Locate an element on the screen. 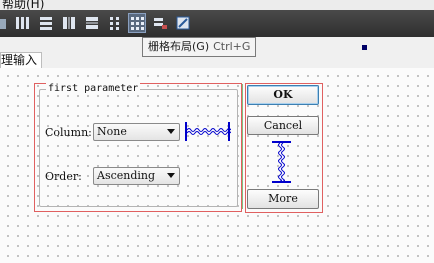 This screenshot has width=434, height=263. groupbox-title: first parameter is located at coordinates (93, 88).